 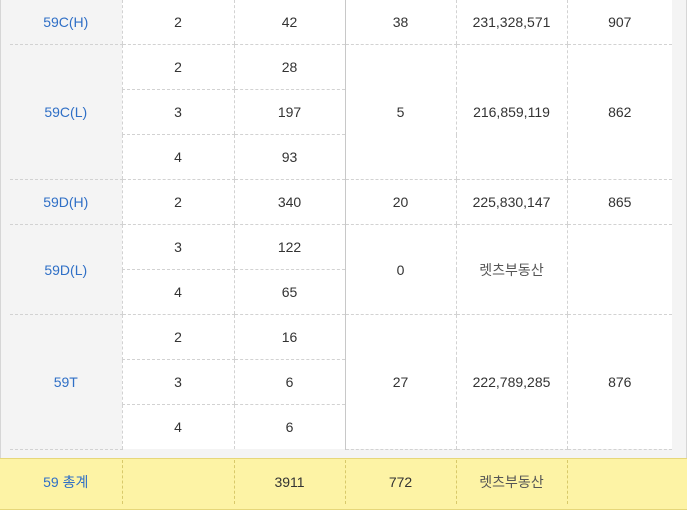 What do you see at coordinates (400, 202) in the screenshot?
I see `applicant-count-cell: 20` at bounding box center [400, 202].